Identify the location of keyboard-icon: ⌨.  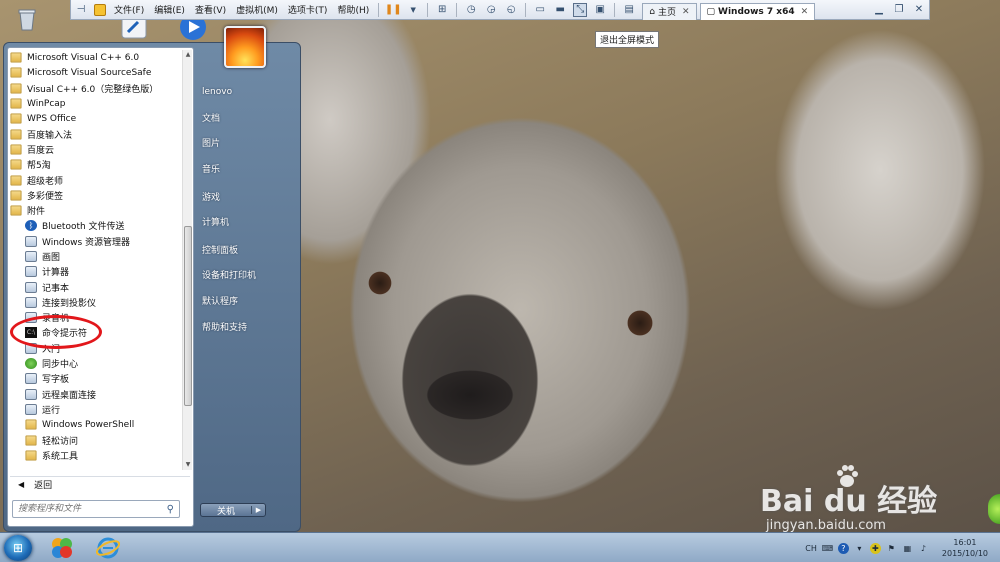
(828, 548).